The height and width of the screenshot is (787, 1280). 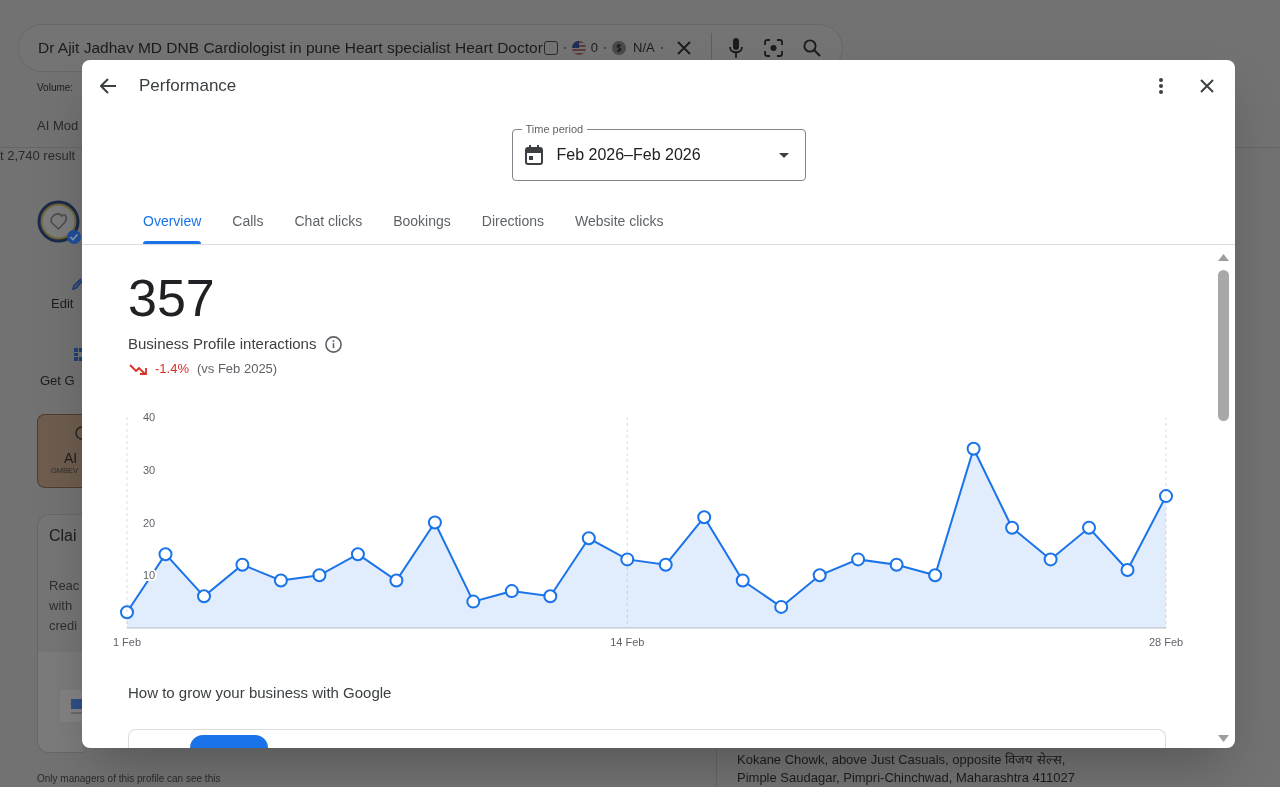 I want to click on tab: Directions, so click(x=512, y=221).